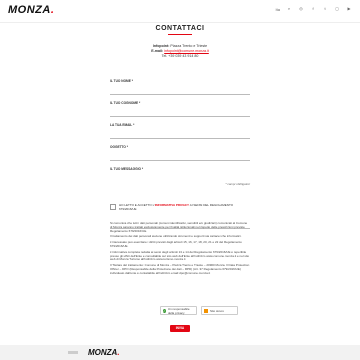 This screenshot has width=360, height=360. Describe the element at coordinates (180, 352) in the screenshot. I see `site-footer: MONZA.` at that location.